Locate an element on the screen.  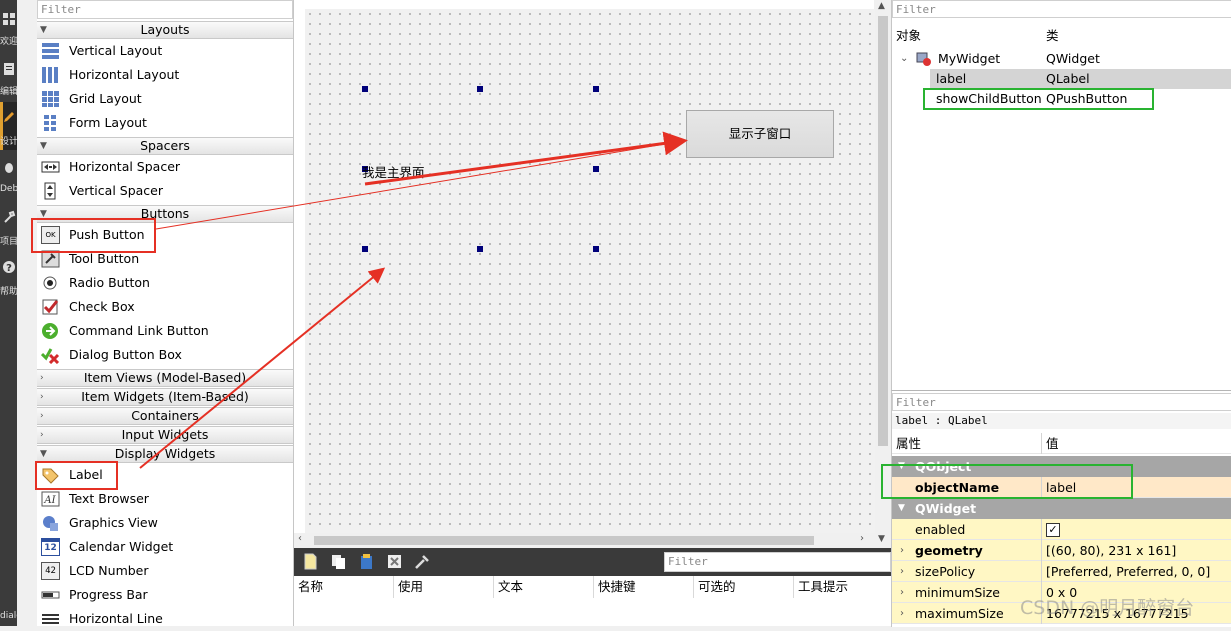
widget-item-text-browser: AI Text Browser is located at coordinates (165, 499).